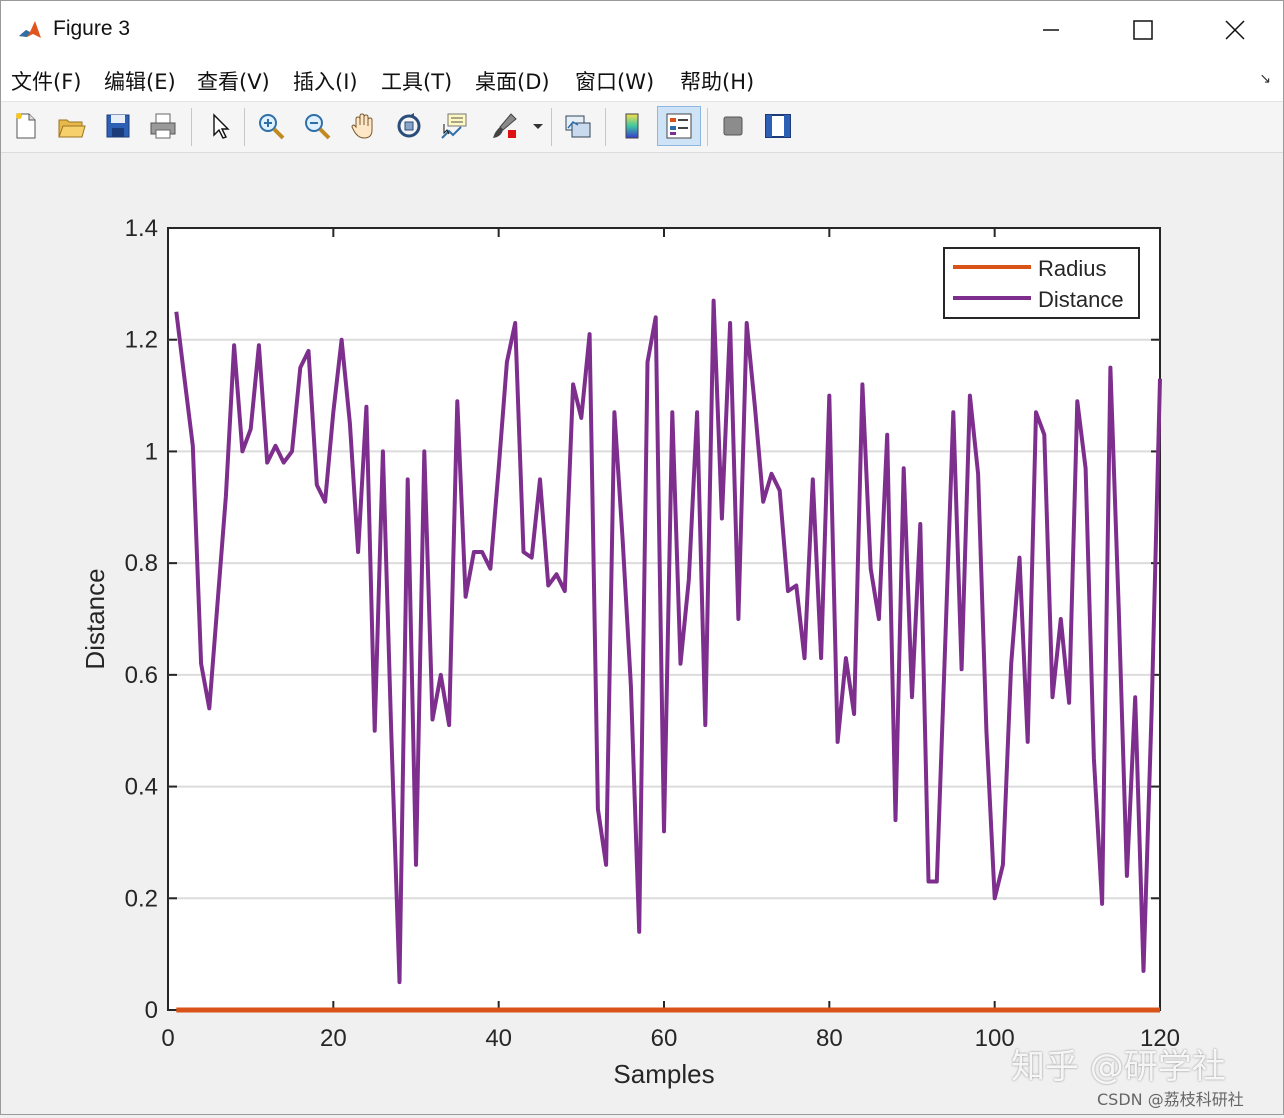 This screenshot has width=1284, height=1118. I want to click on window-title: Figure 3, so click(92, 28).